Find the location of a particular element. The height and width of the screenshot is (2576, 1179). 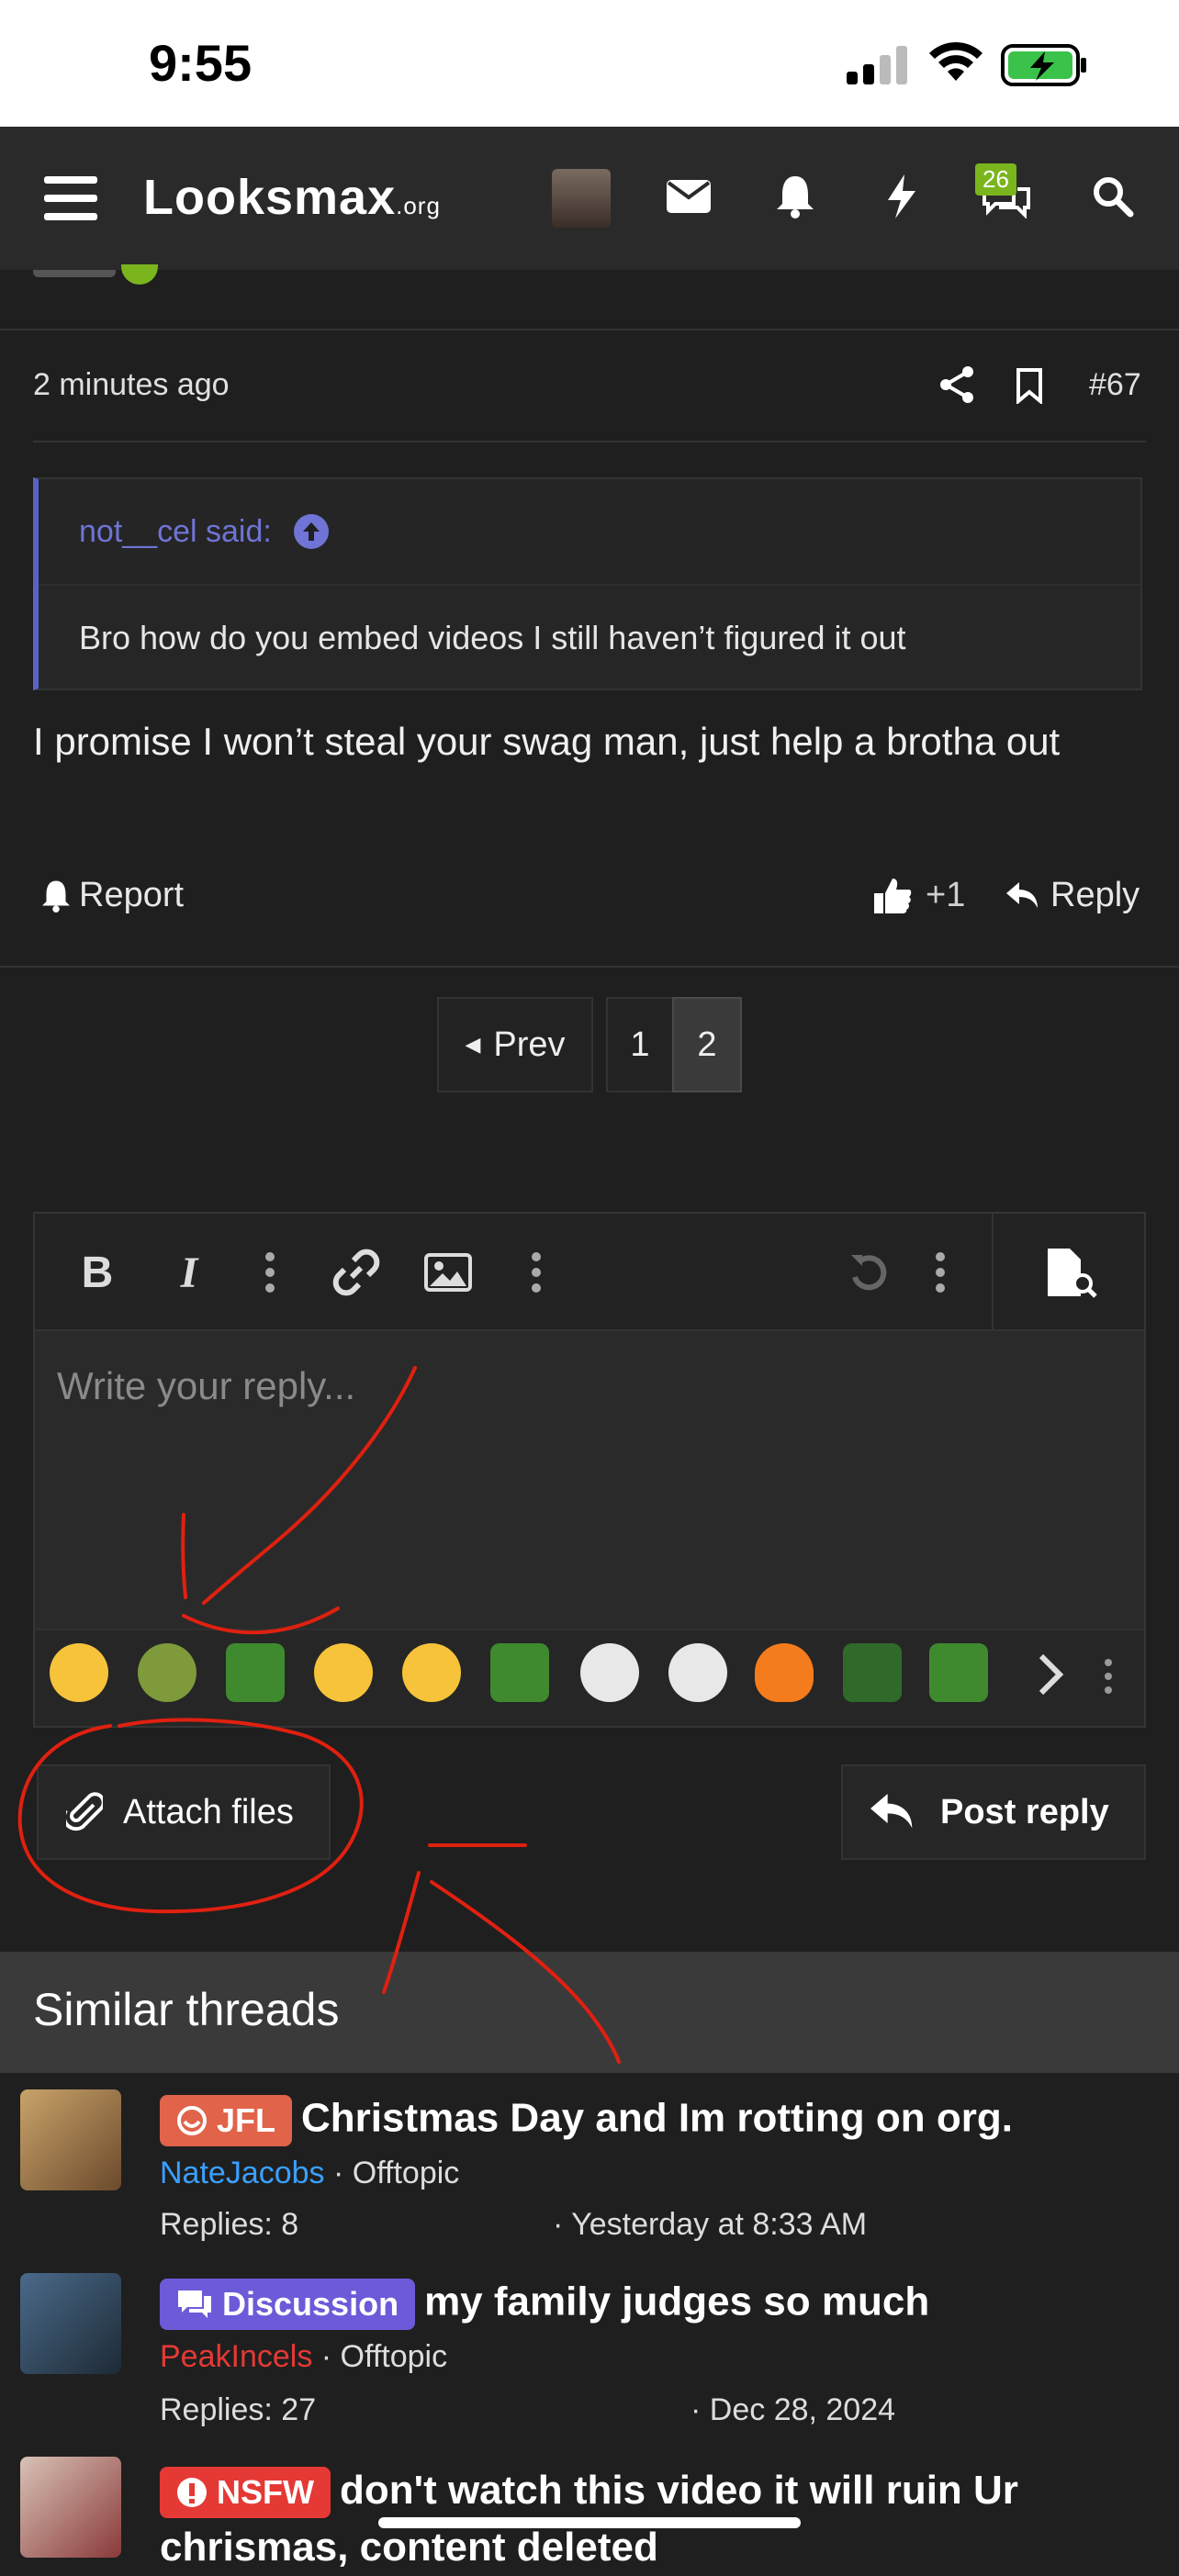

pepe-sunglasses-emoji is located at coordinates (872, 1672).